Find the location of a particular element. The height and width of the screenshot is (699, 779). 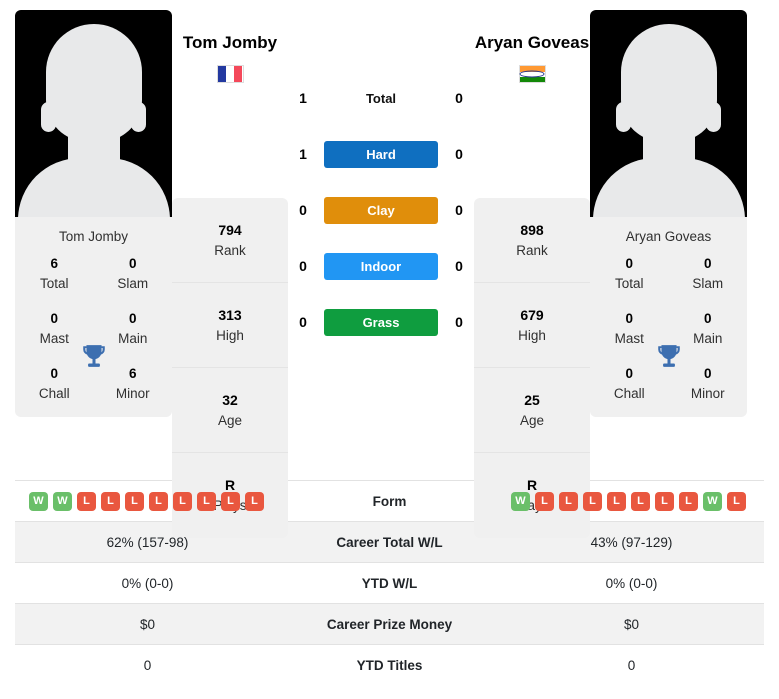

right-age-cell: 25 Age is located at coordinates (532, 411).